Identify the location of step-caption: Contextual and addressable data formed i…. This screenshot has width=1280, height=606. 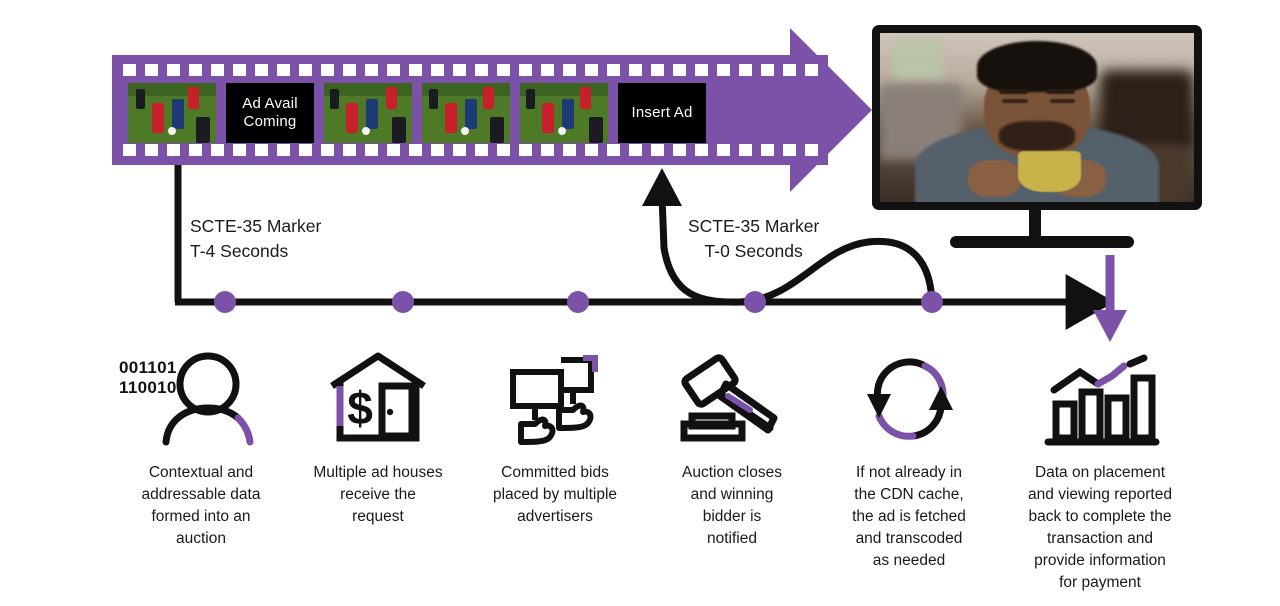
(201, 505).